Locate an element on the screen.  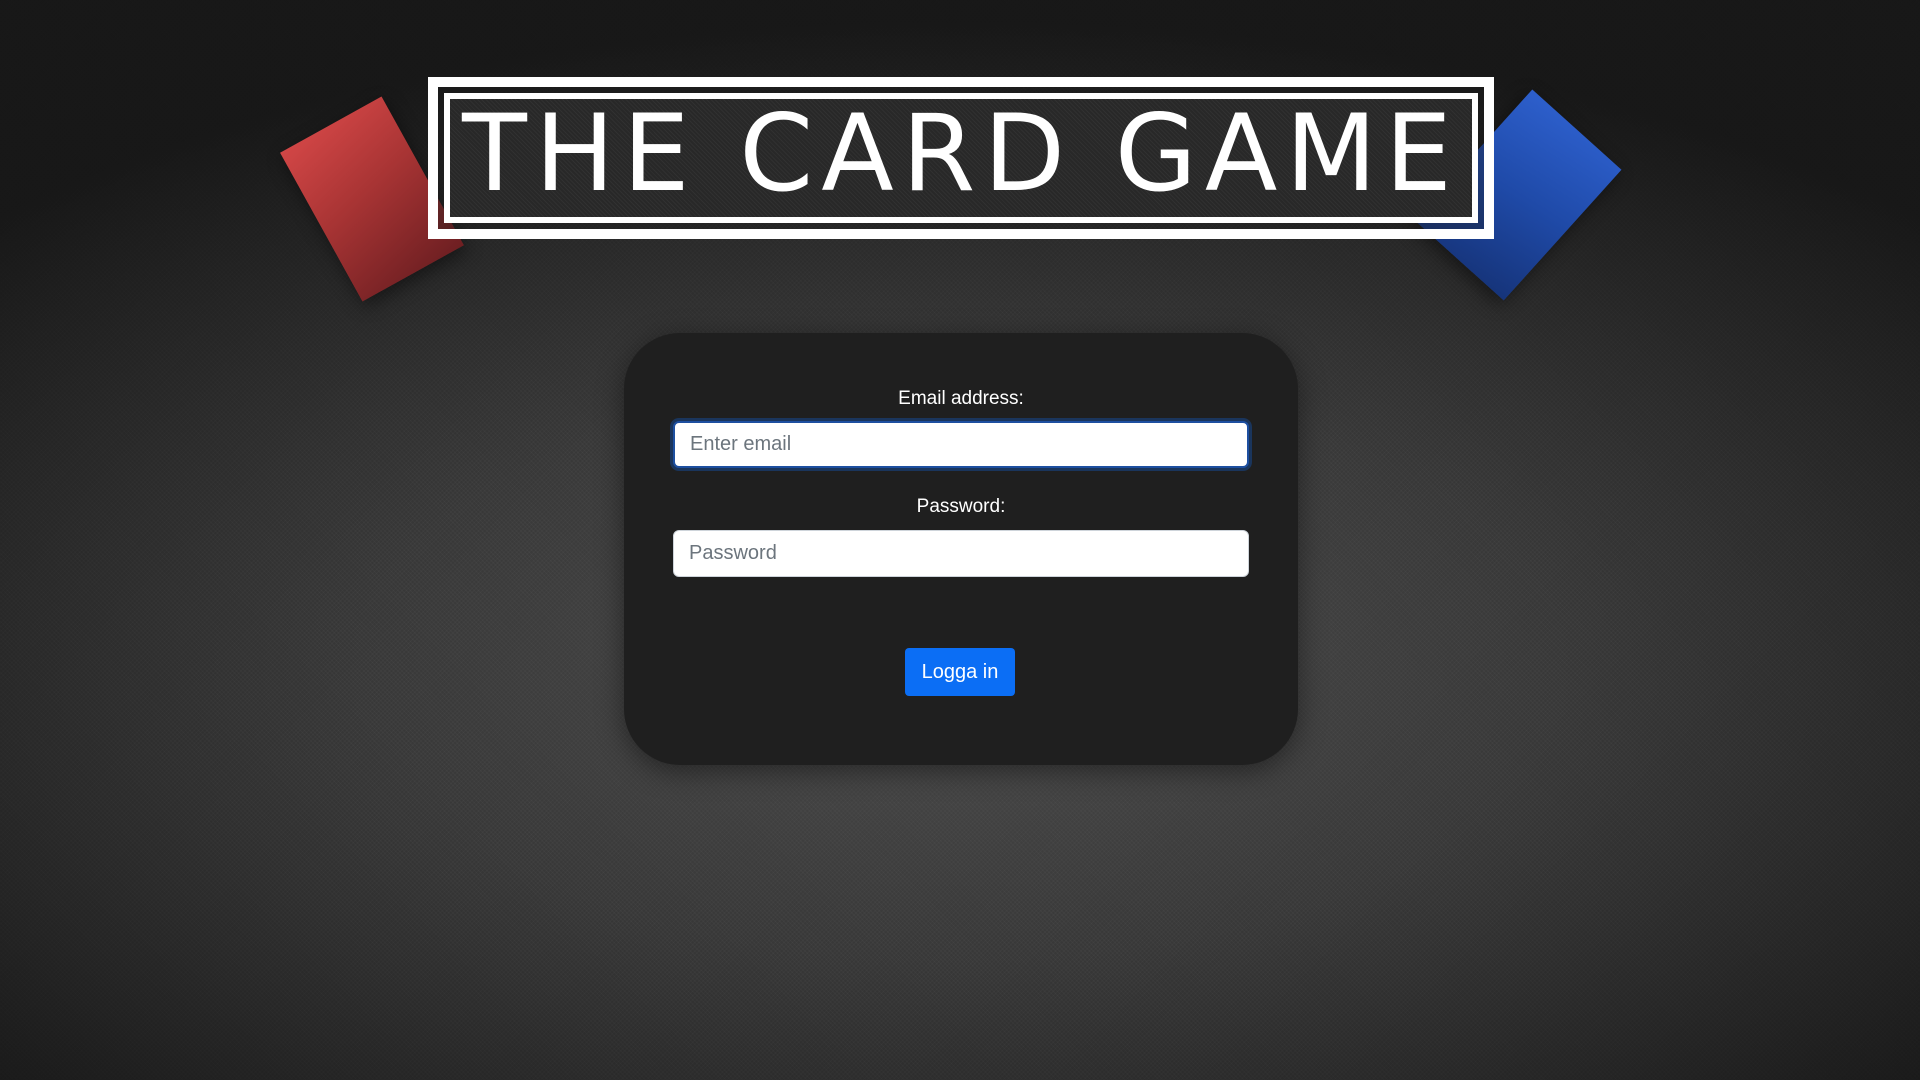
login-form: Email address: Password: Logga in is located at coordinates (961, 549).